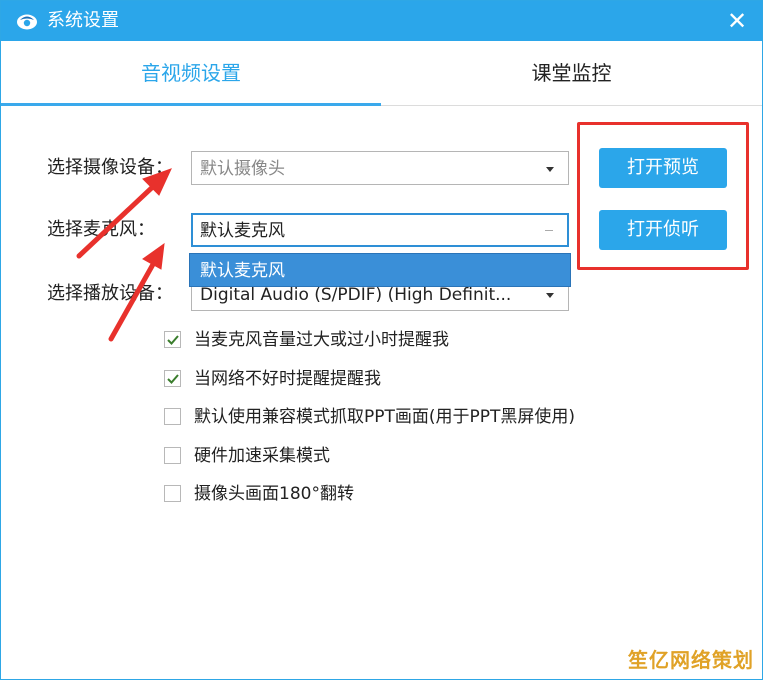 The height and width of the screenshot is (680, 763). I want to click on checkbox-network, so click(172, 378).